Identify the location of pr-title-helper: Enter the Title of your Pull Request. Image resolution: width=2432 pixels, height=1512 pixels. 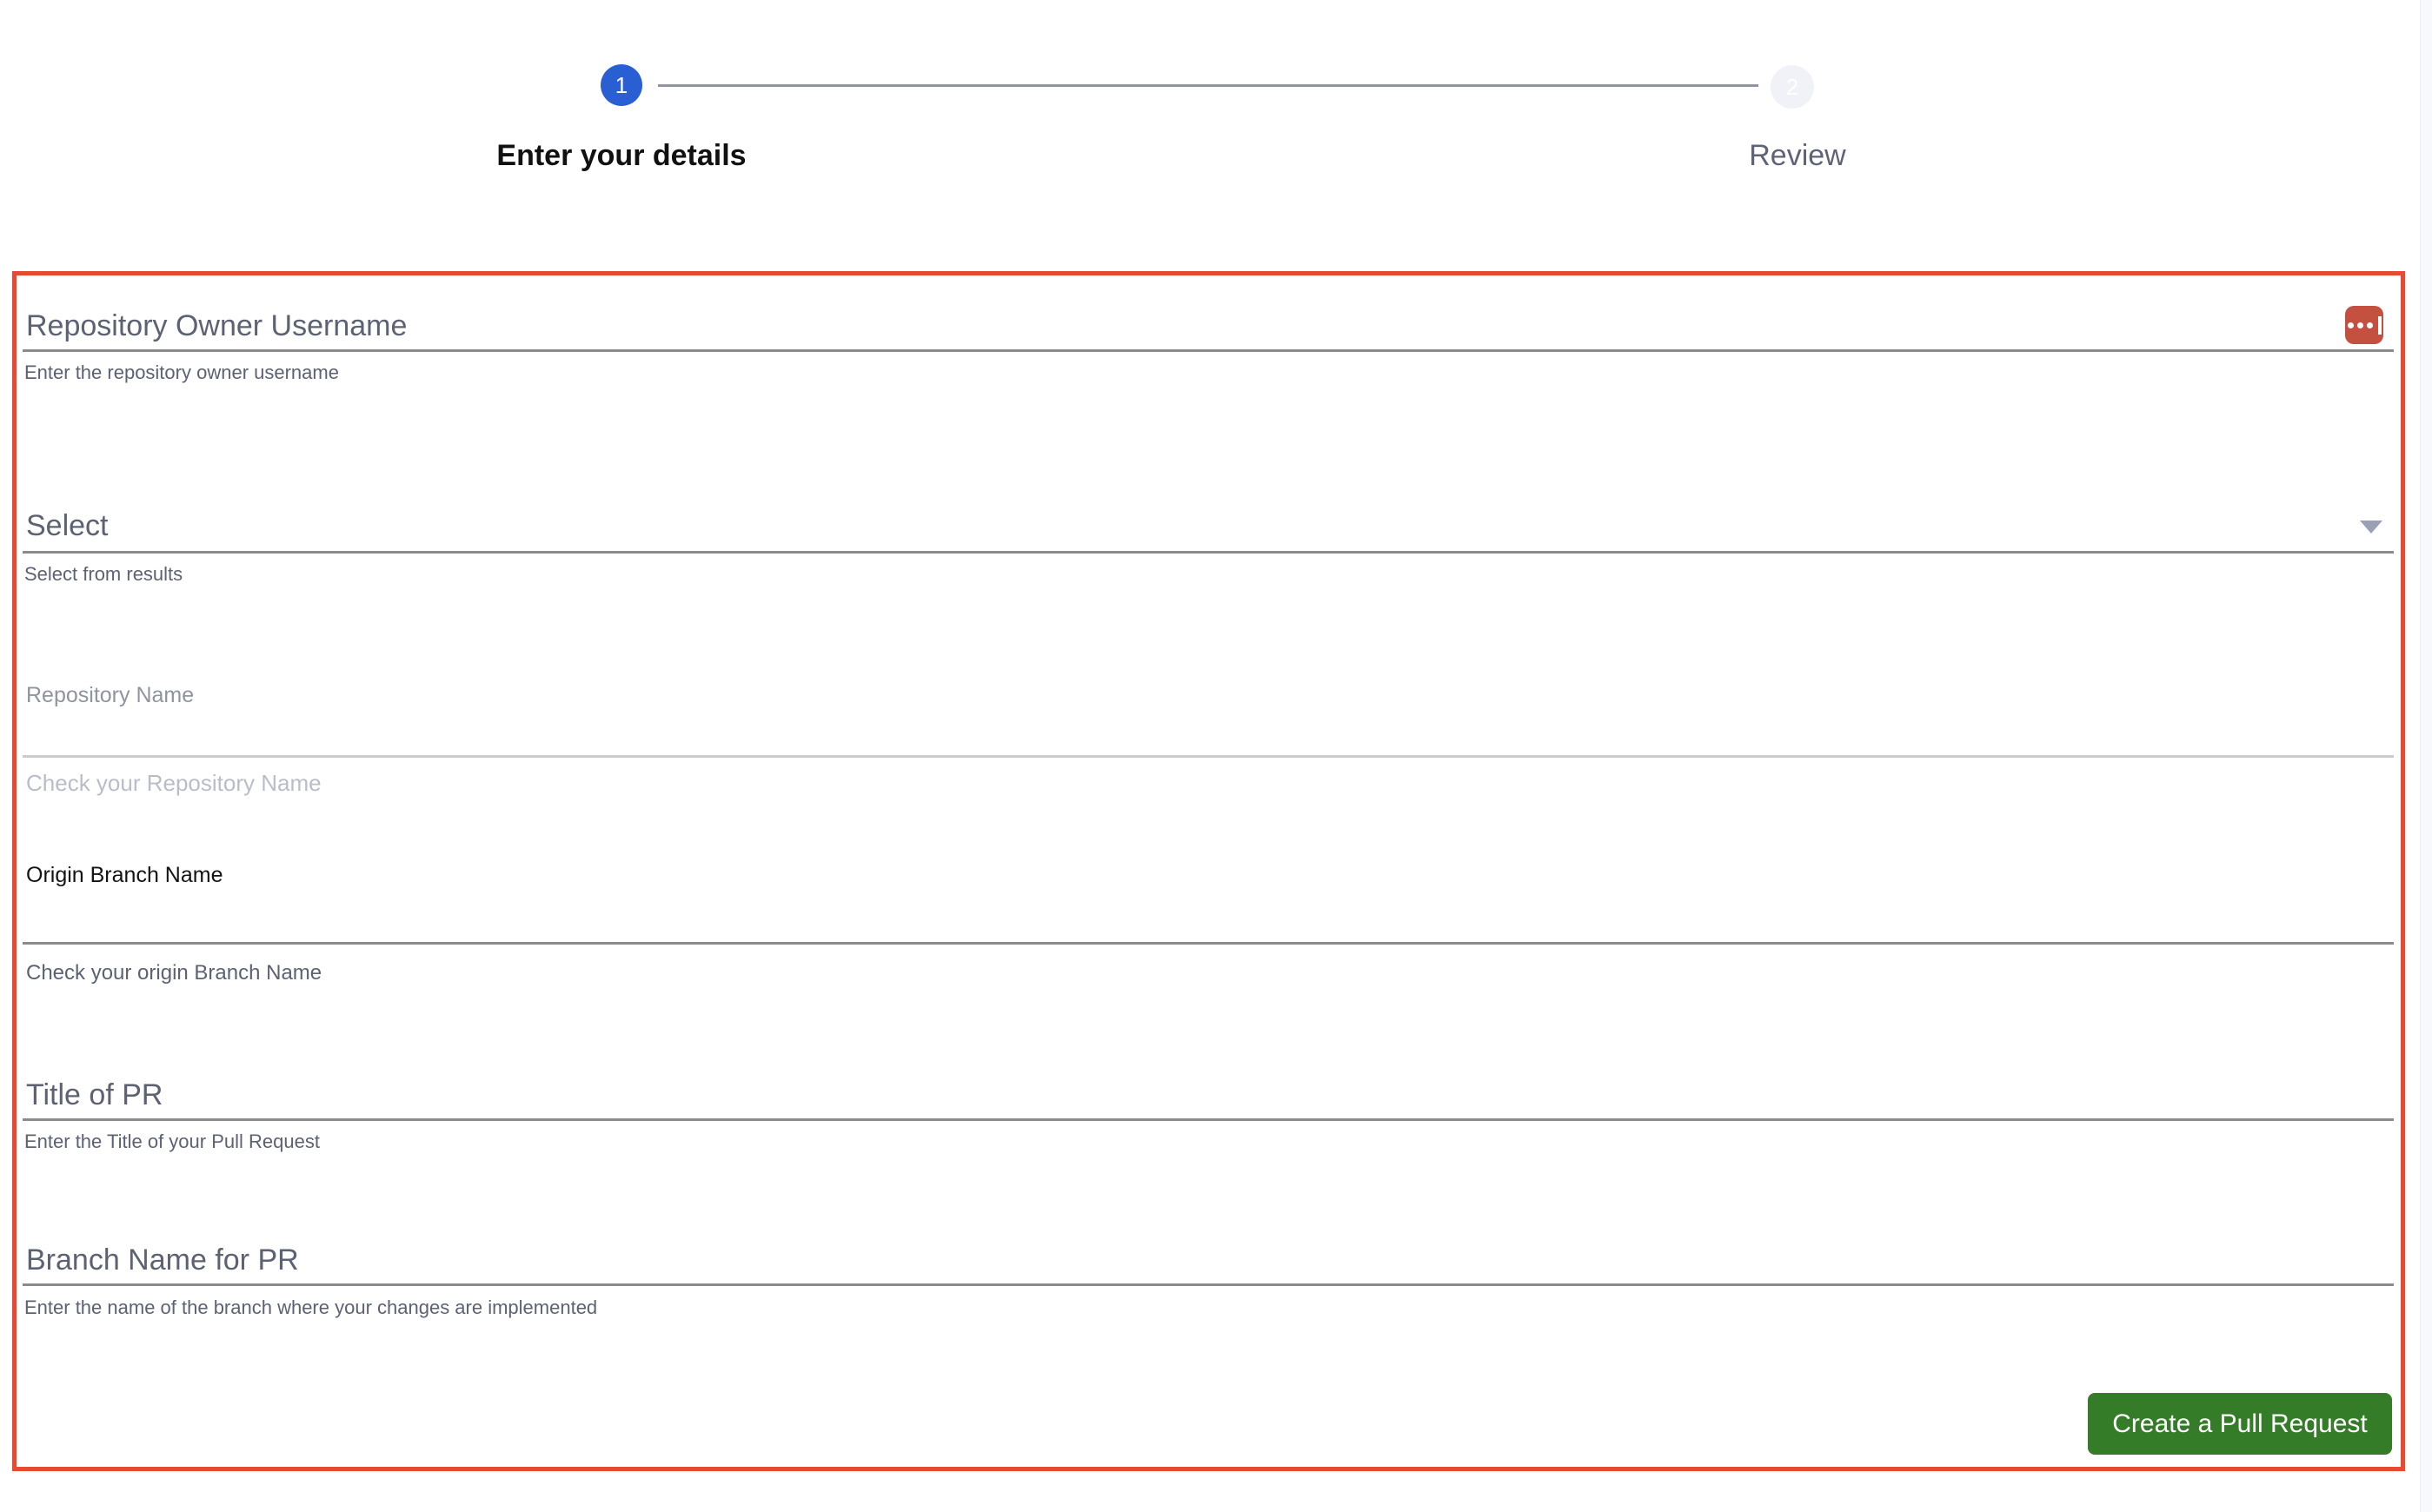
(172, 1141).